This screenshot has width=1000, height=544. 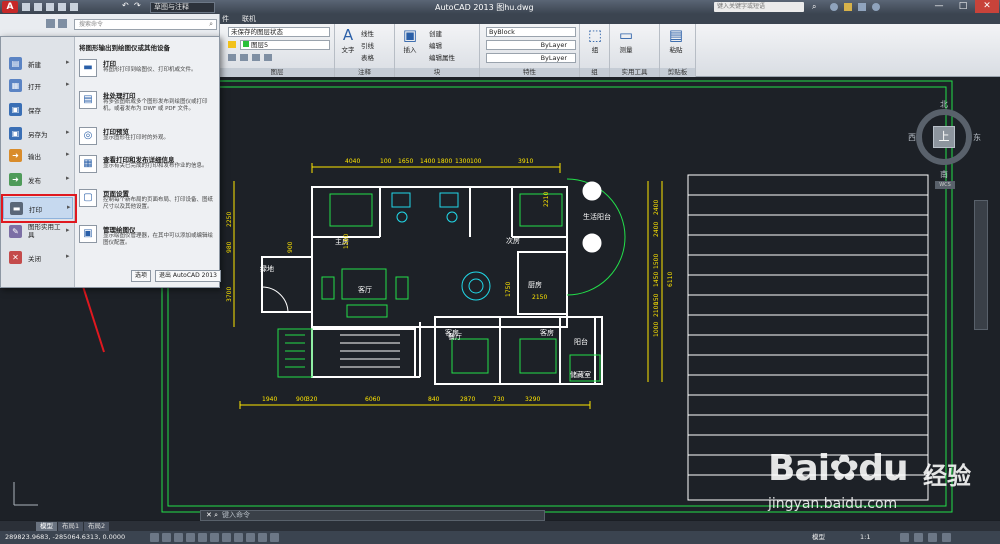 What do you see at coordinates (367, 57) in the screenshot?
I see `table-button: 表格` at bounding box center [367, 57].